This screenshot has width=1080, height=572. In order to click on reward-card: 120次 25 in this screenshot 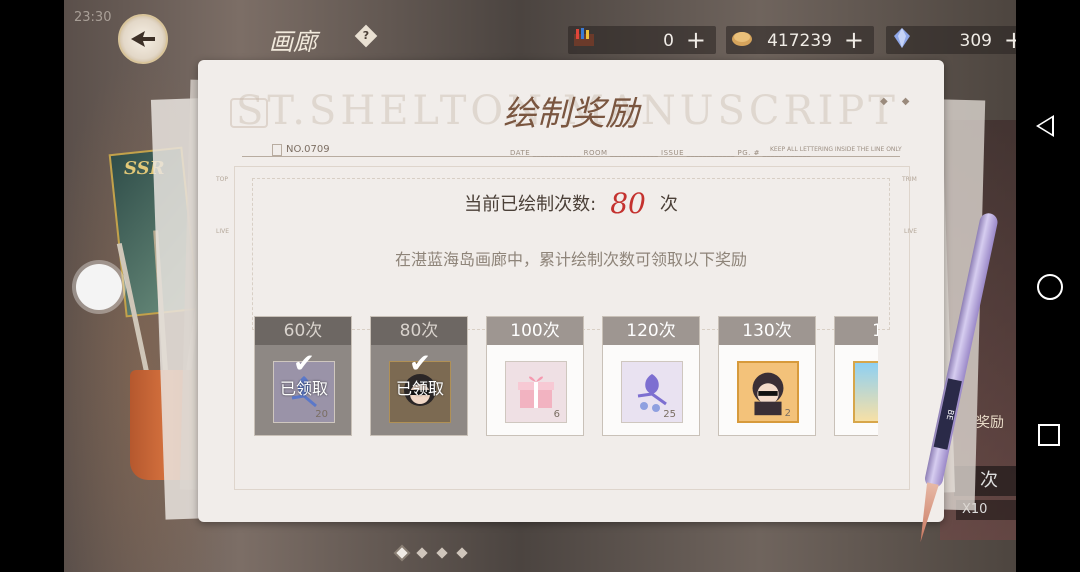, I will do `click(651, 376)`.